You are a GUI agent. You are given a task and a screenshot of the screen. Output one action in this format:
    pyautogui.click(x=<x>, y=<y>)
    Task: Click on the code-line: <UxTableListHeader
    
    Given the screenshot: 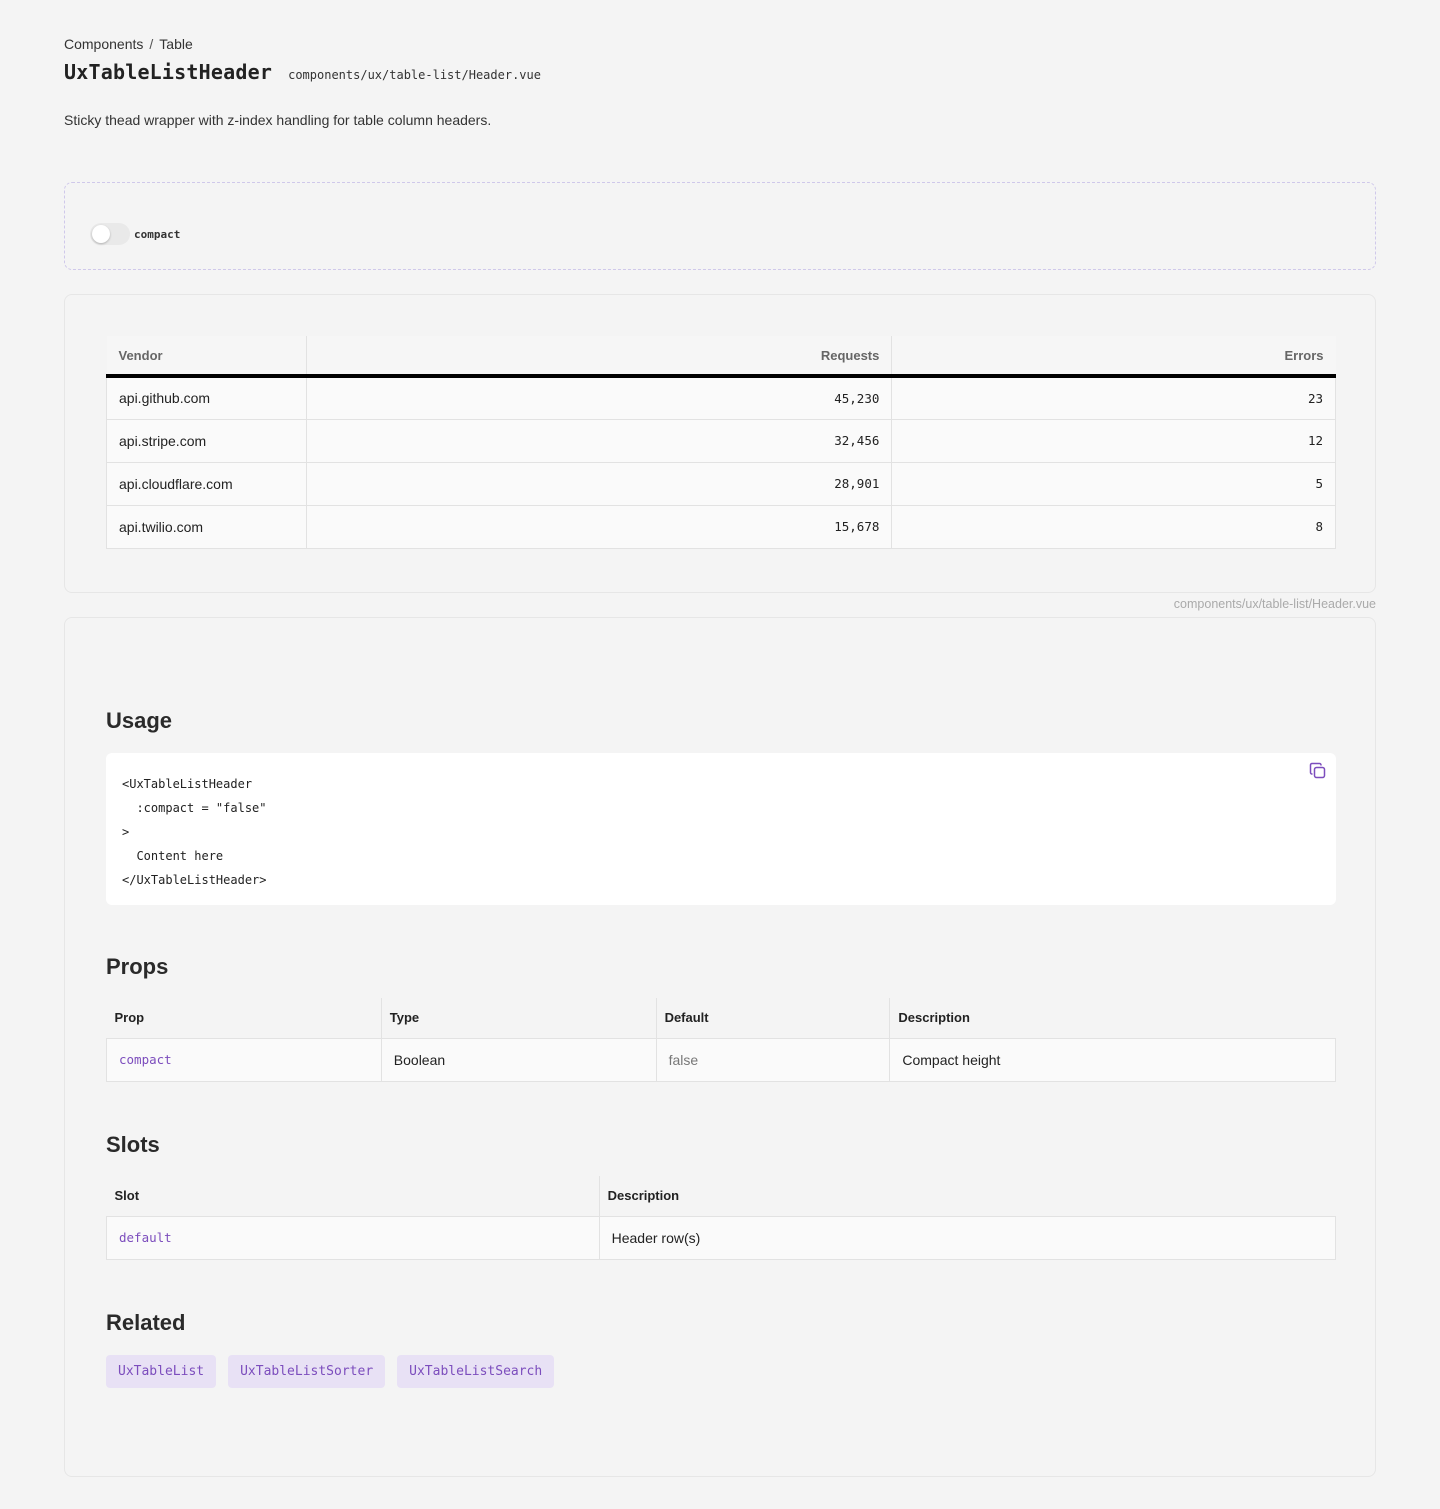 What is the action you would take?
    pyautogui.click(x=187, y=784)
    